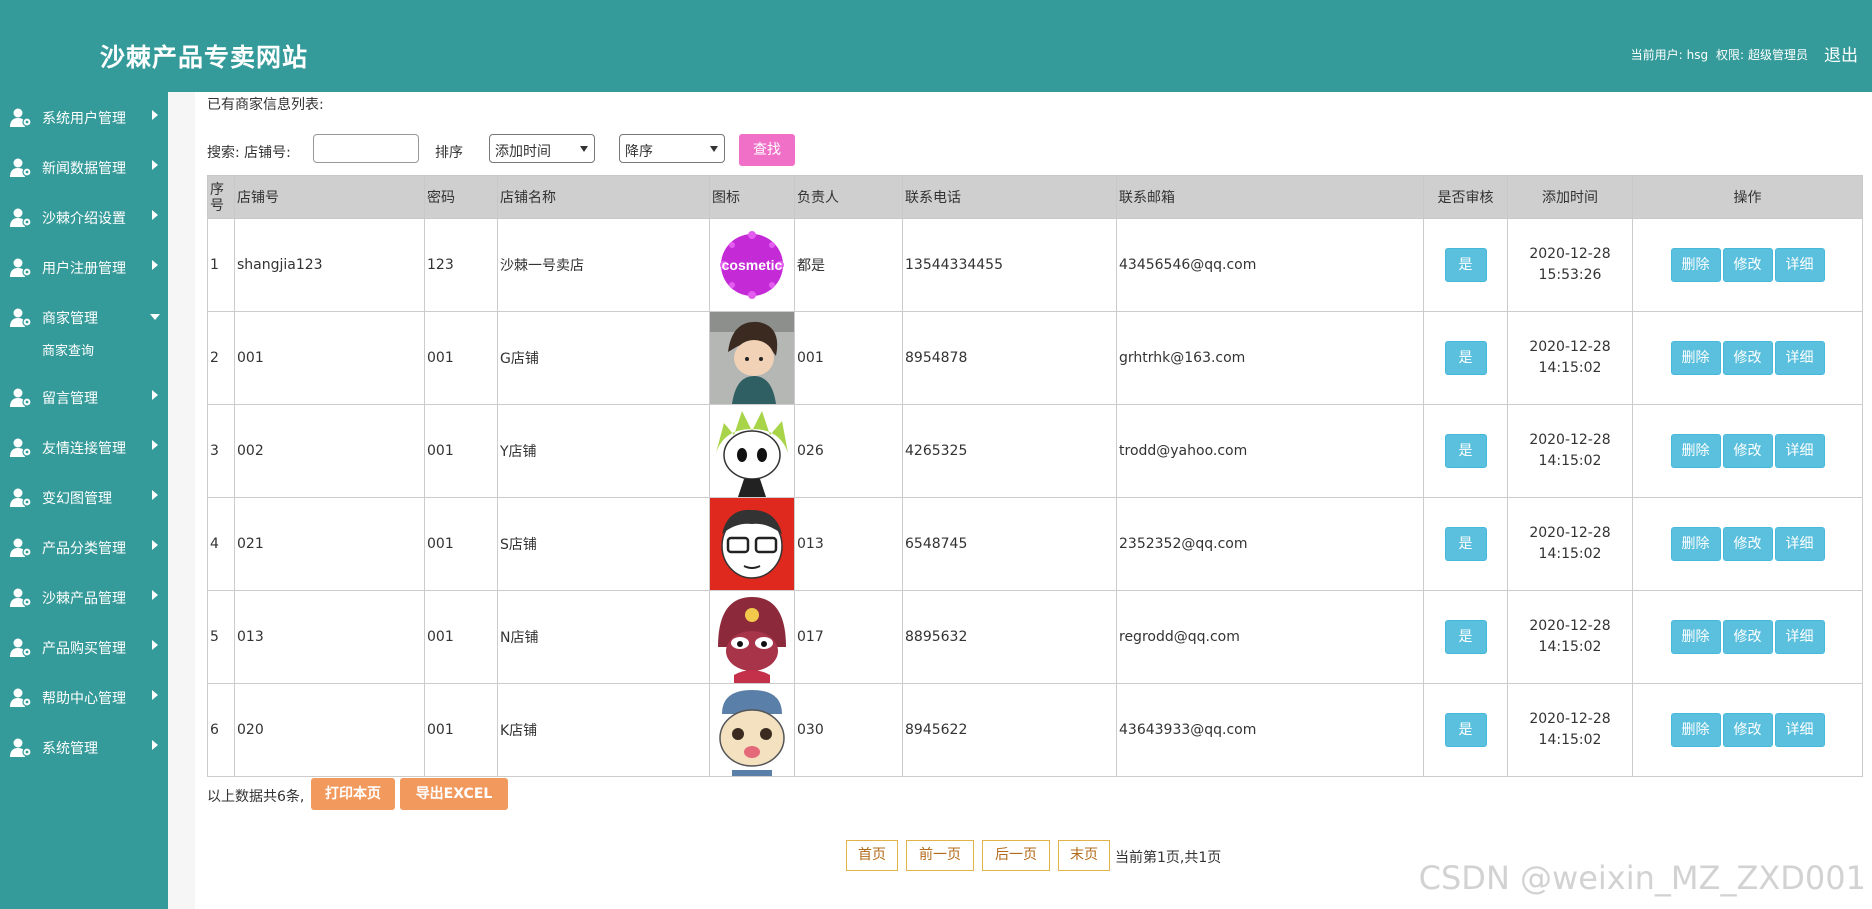 The height and width of the screenshot is (909, 1872). I want to click on sidebar-item-1: 系统用户管理, so click(84, 117).